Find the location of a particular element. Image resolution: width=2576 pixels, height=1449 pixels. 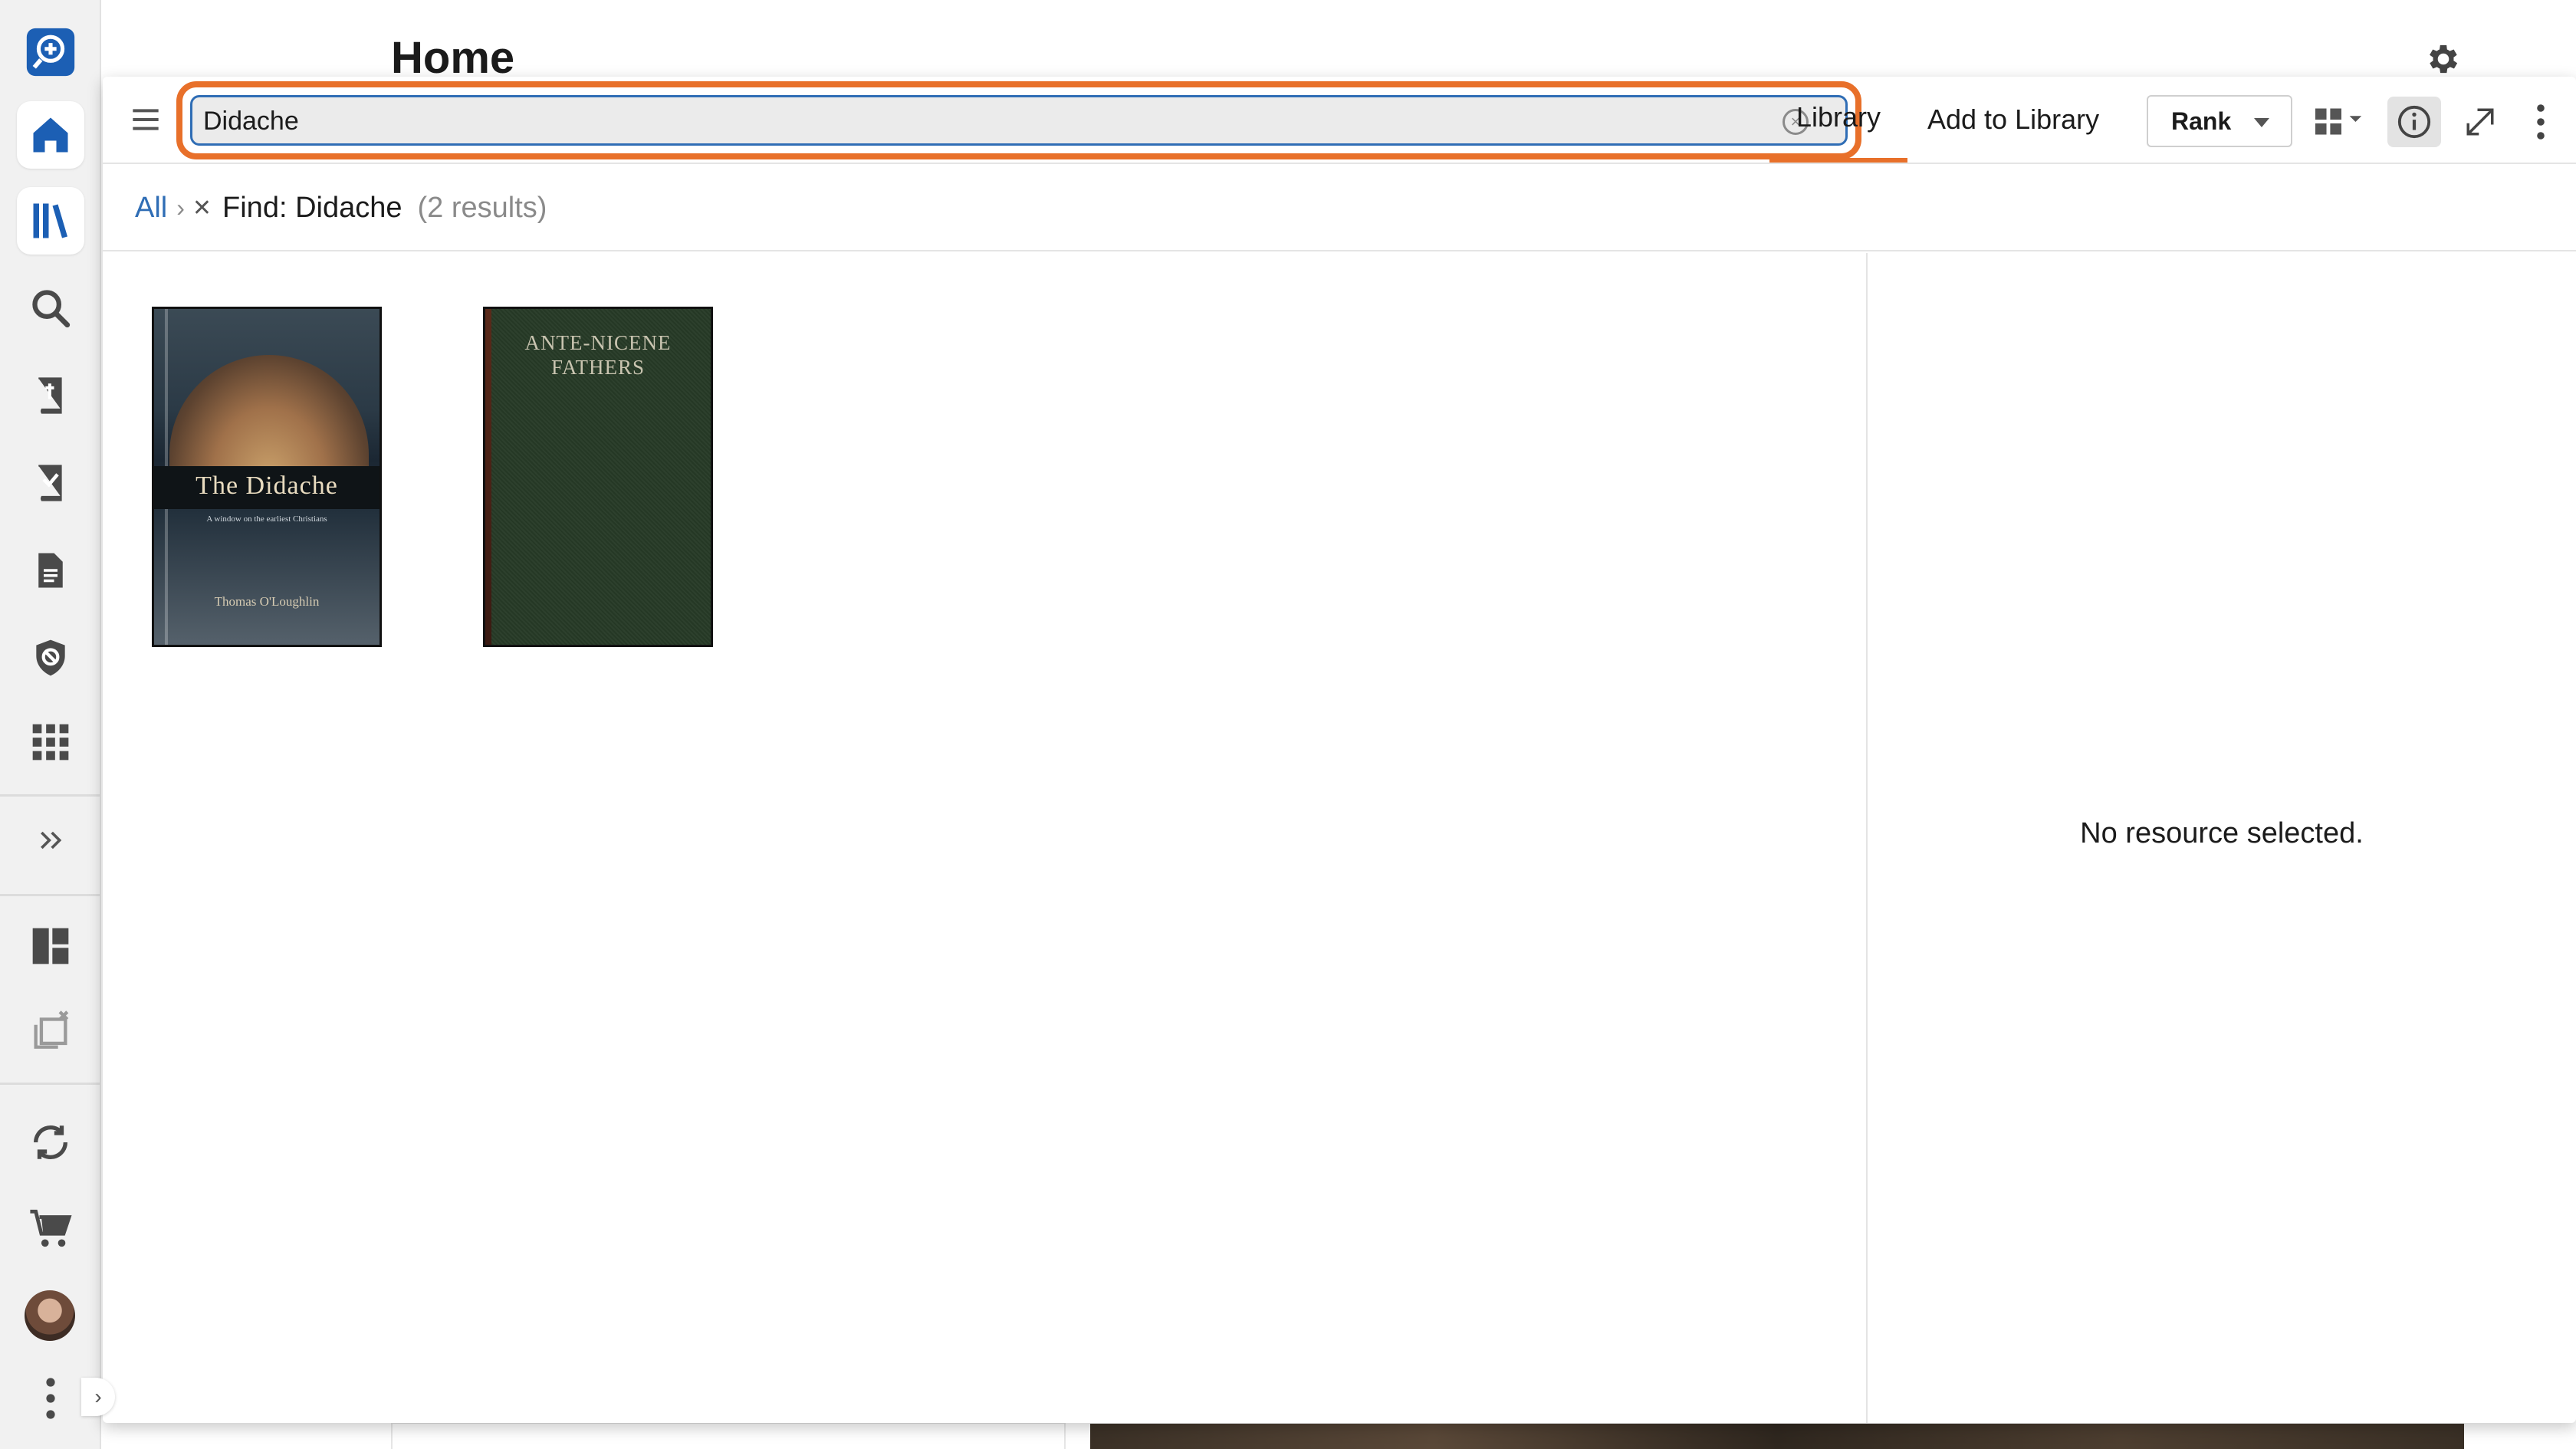

sort-select: Rank is located at coordinates (2219, 121).